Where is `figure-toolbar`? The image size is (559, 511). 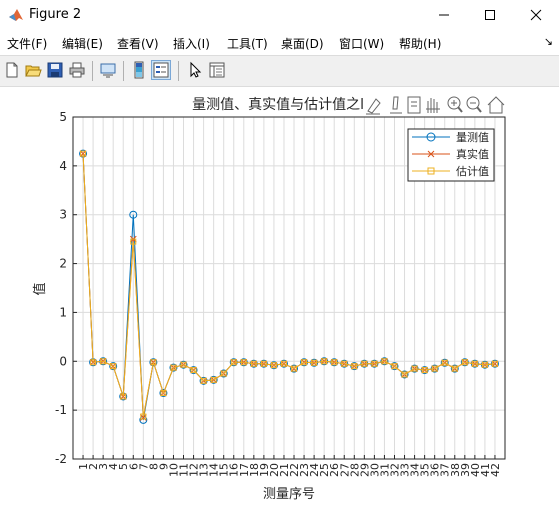
figure-toolbar is located at coordinates (279, 71).